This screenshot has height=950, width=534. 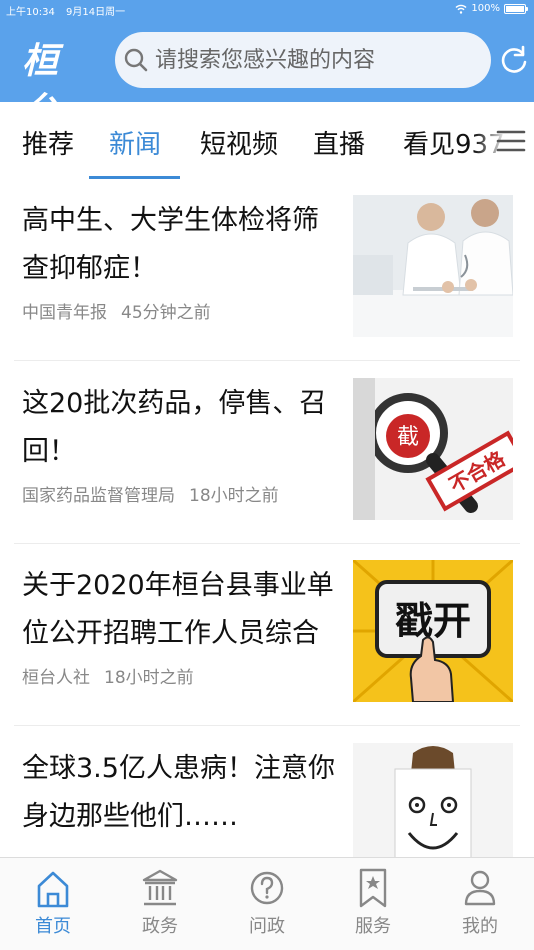 What do you see at coordinates (373, 888) in the screenshot?
I see `bookmark-star-icon` at bounding box center [373, 888].